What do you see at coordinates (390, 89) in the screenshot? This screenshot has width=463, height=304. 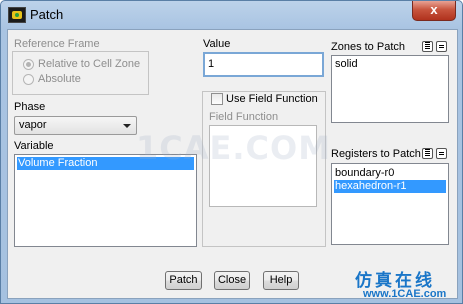 I see `zones-to-patch-list: solid` at bounding box center [390, 89].